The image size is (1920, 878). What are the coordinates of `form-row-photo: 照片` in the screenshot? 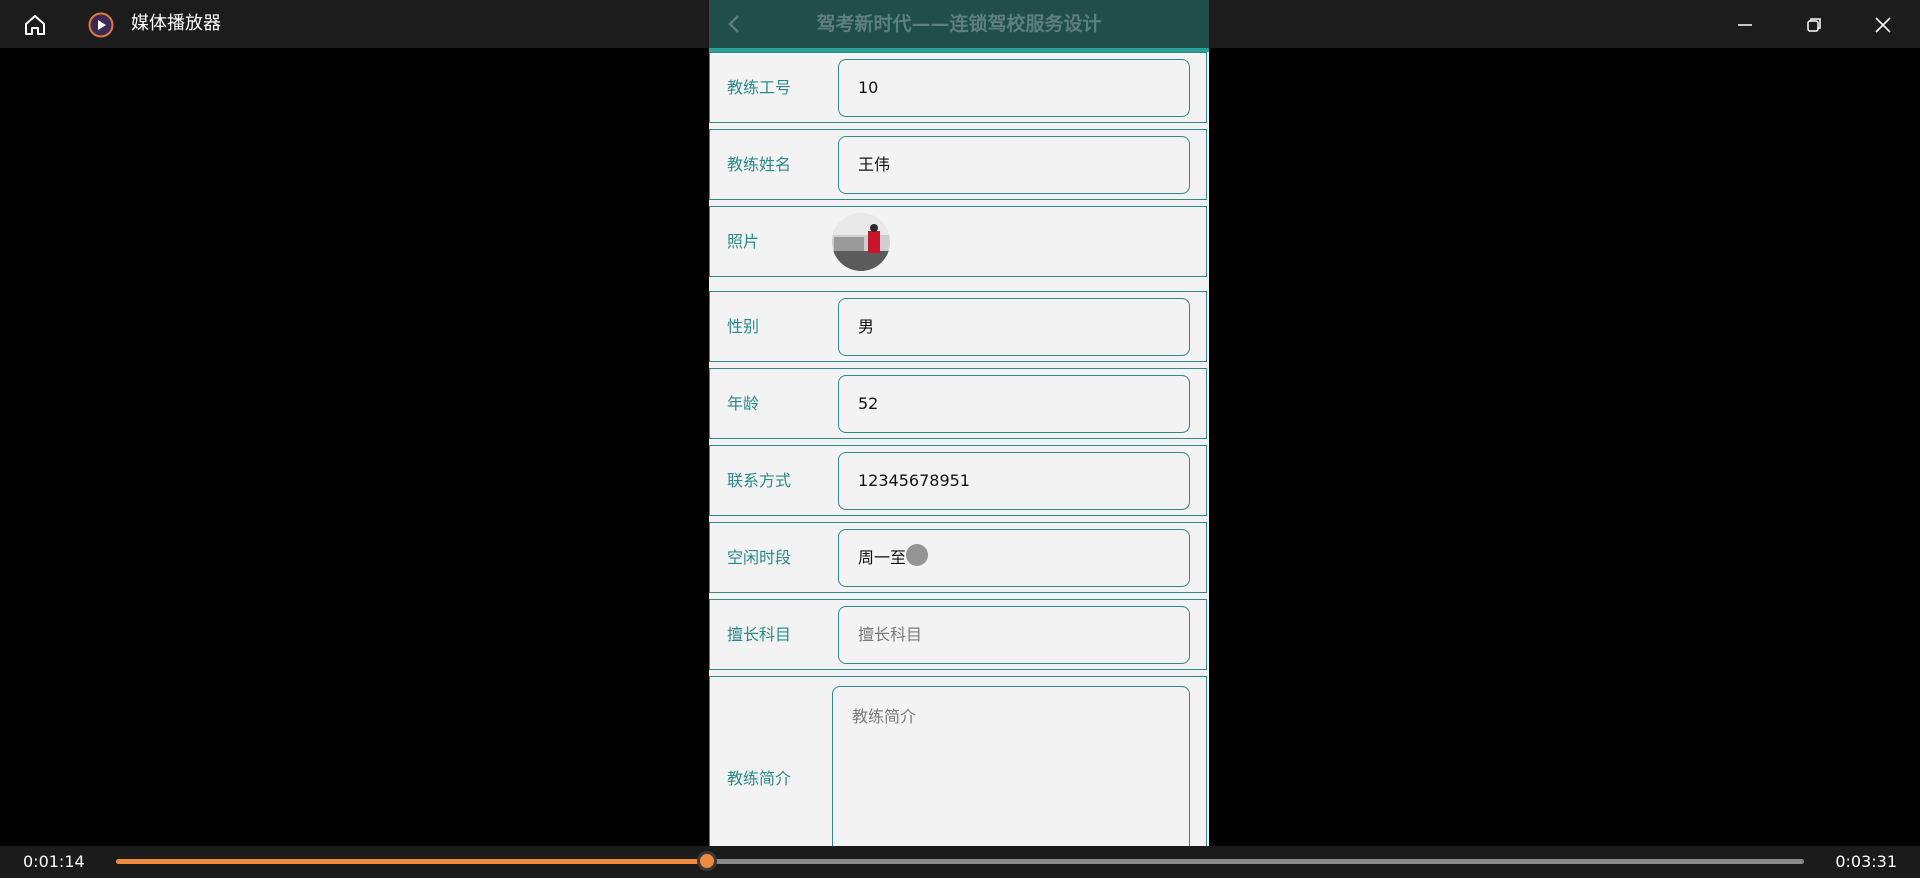 It's located at (958, 241).